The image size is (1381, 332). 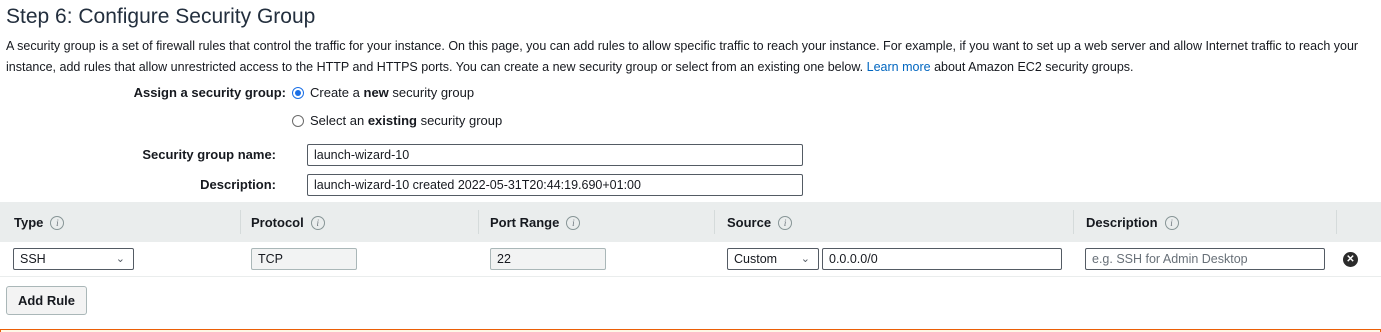 I want to click on assign-security-group-label: Assign a security group:, so click(x=209, y=92).